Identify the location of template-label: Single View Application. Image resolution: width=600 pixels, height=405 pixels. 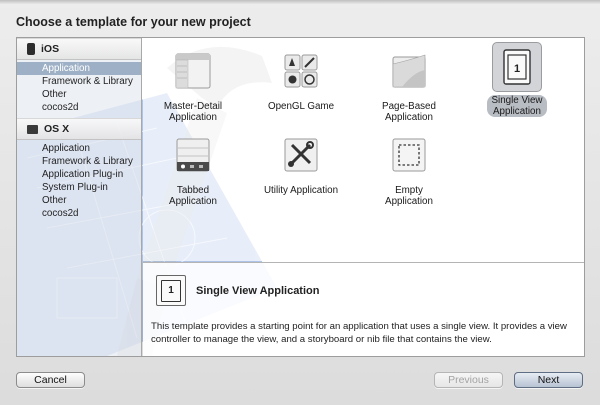
(517, 106).